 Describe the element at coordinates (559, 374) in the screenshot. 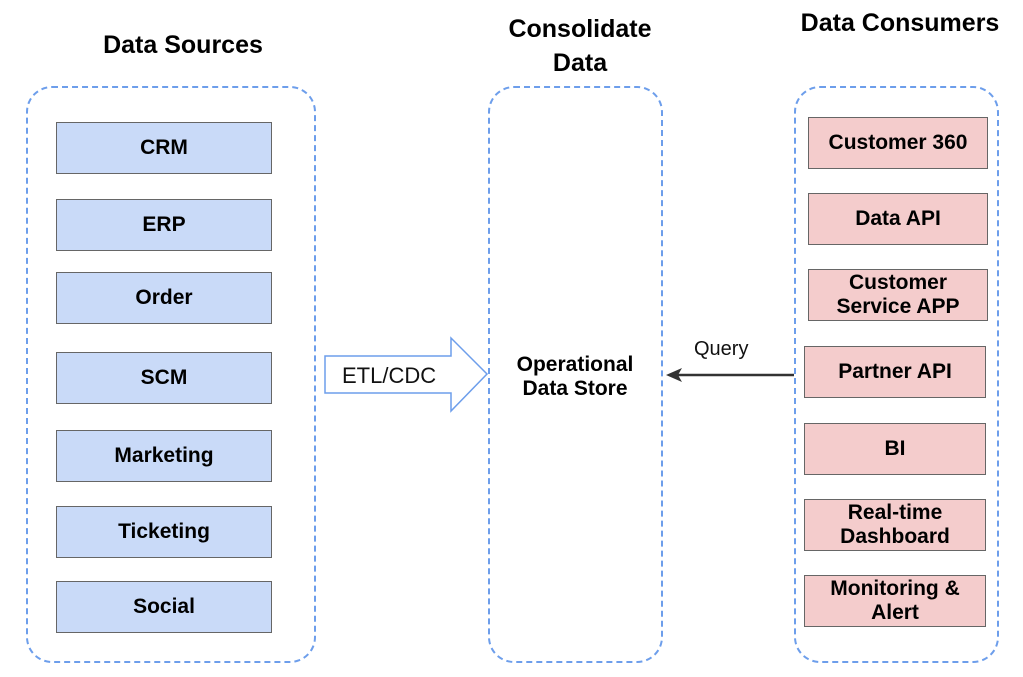

I see `connectors` at that location.